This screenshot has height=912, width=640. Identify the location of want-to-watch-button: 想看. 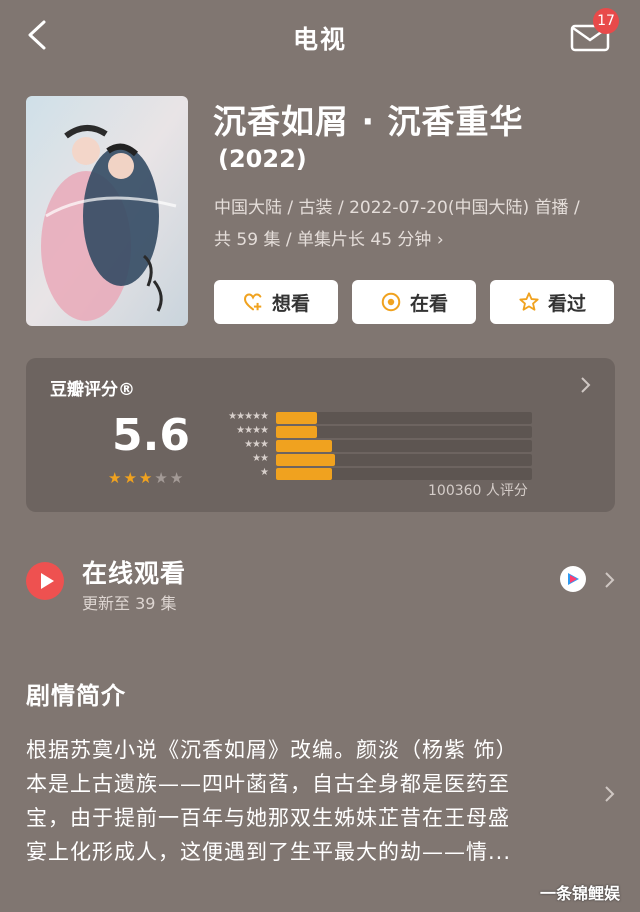
(276, 302).